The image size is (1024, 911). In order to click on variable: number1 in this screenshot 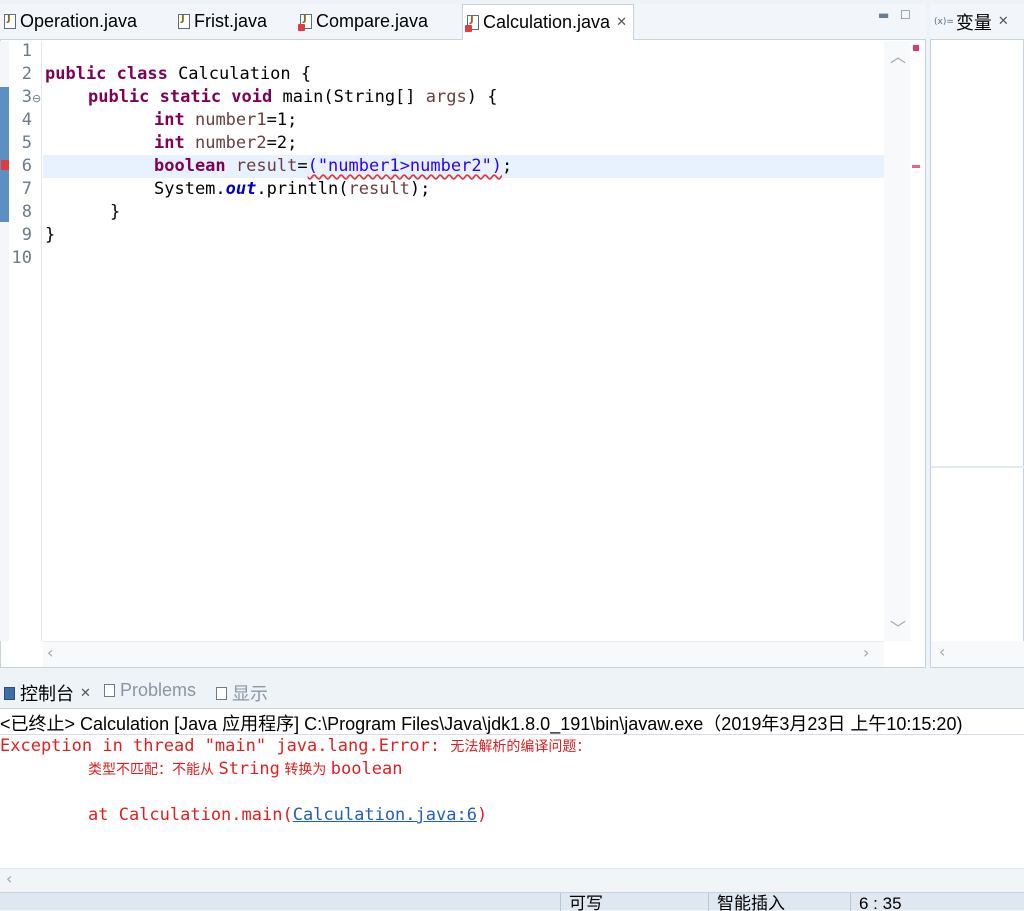, I will do `click(230, 120)`.